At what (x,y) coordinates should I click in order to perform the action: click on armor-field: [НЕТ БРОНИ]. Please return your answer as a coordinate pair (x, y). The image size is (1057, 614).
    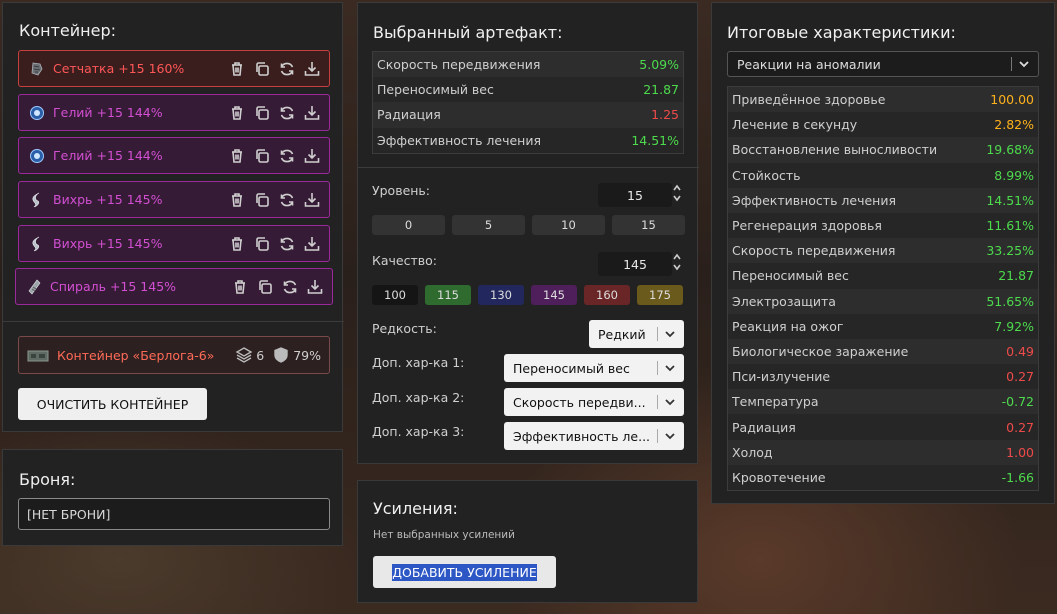
    Looking at the image, I should click on (174, 514).